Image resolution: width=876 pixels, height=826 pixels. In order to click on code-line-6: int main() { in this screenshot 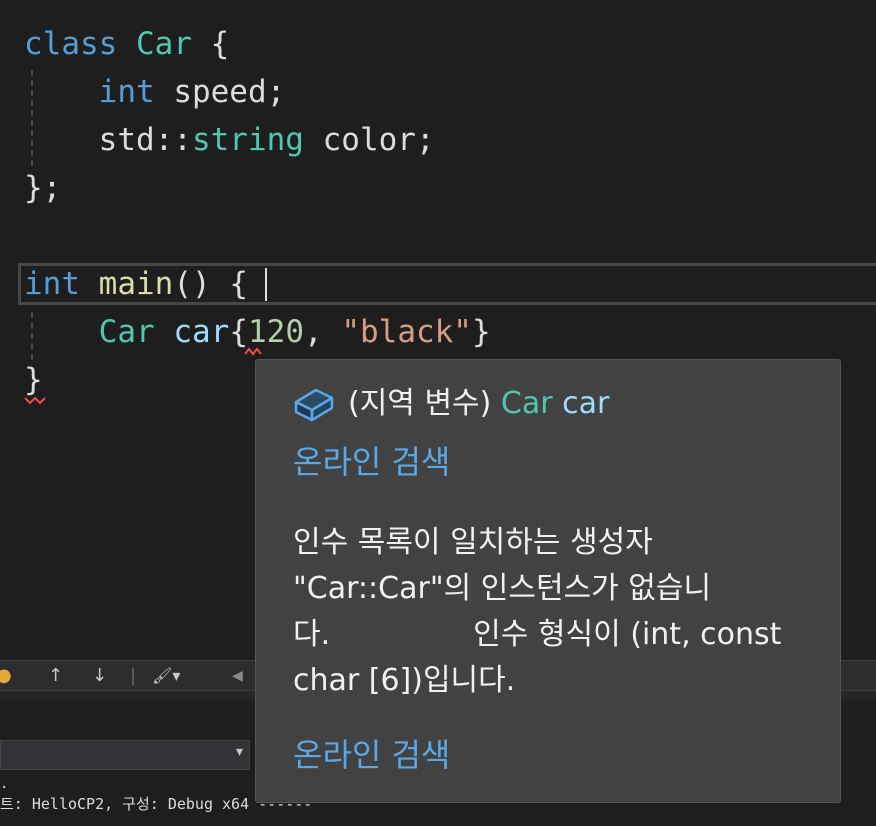, I will do `click(136, 284)`.